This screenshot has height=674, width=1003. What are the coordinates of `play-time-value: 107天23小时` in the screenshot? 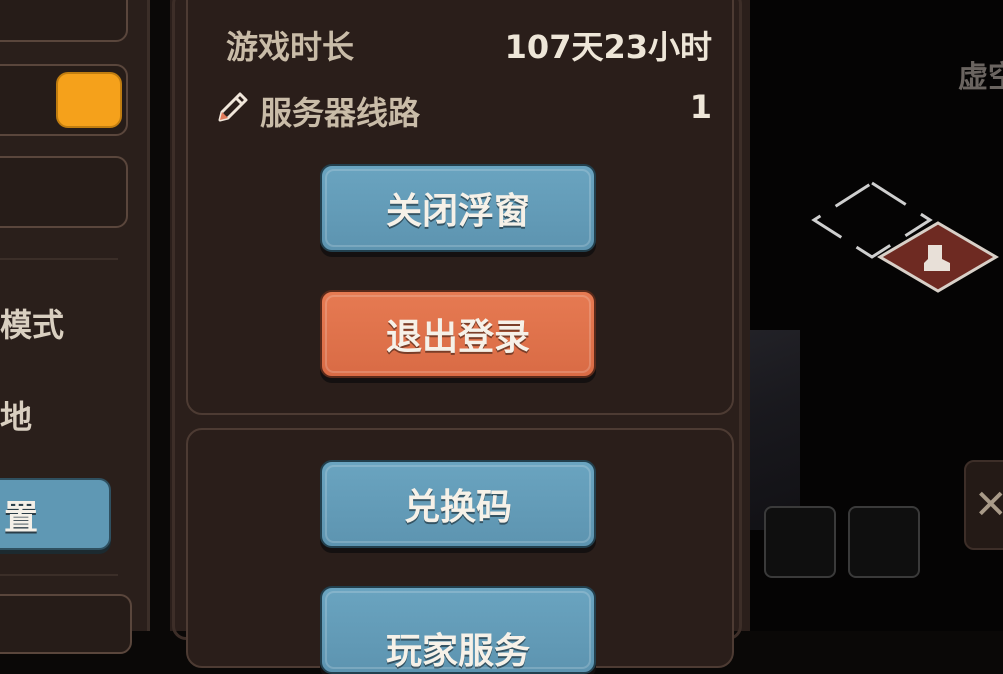 It's located at (608, 47).